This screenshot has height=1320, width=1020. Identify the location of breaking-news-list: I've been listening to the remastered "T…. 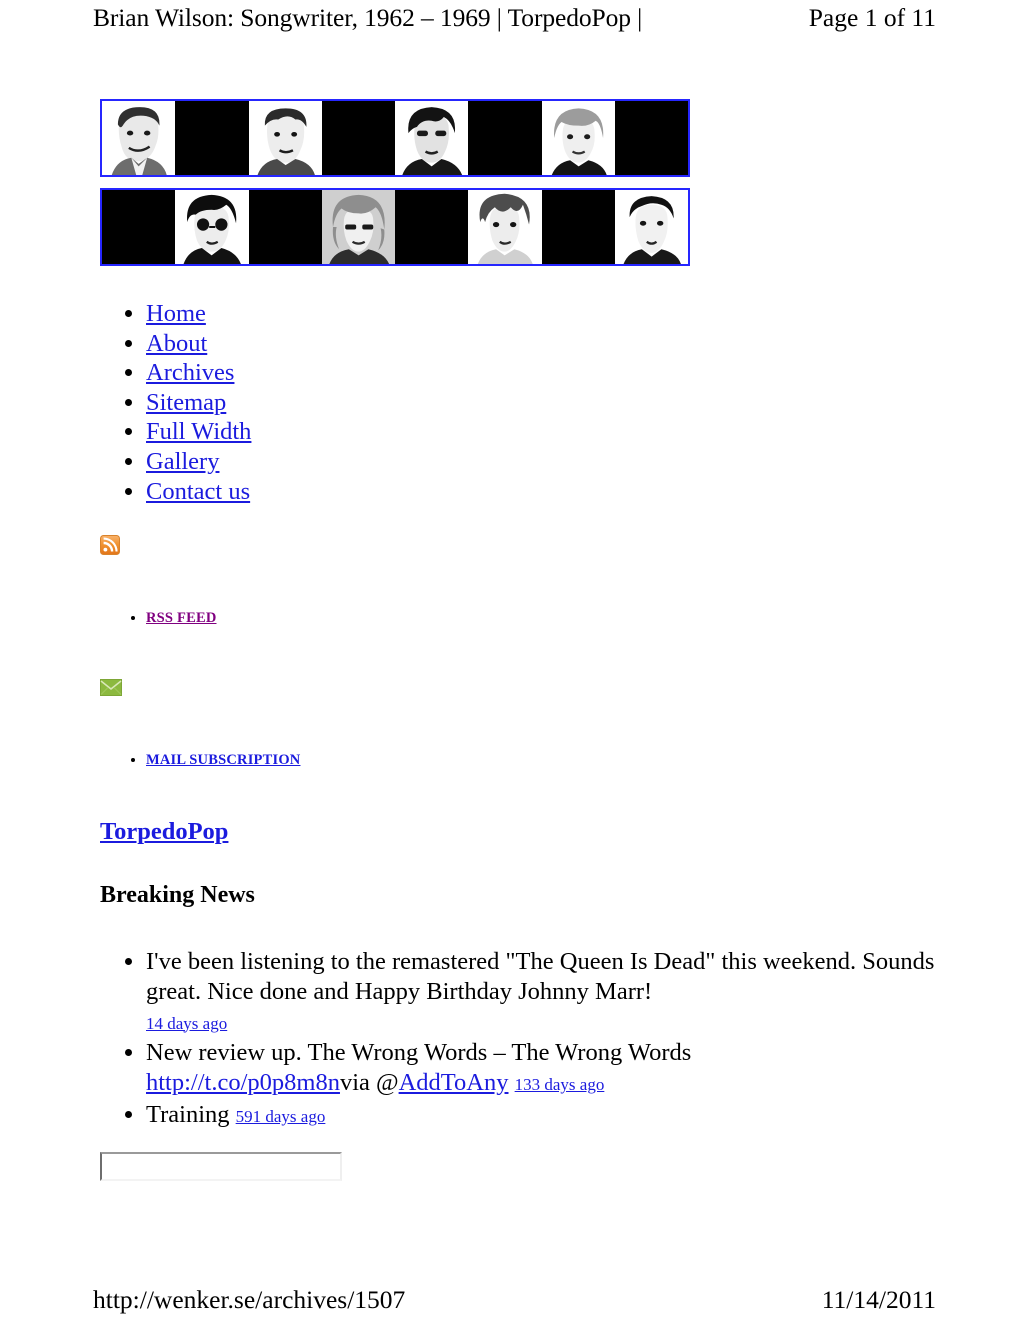
(525, 1039).